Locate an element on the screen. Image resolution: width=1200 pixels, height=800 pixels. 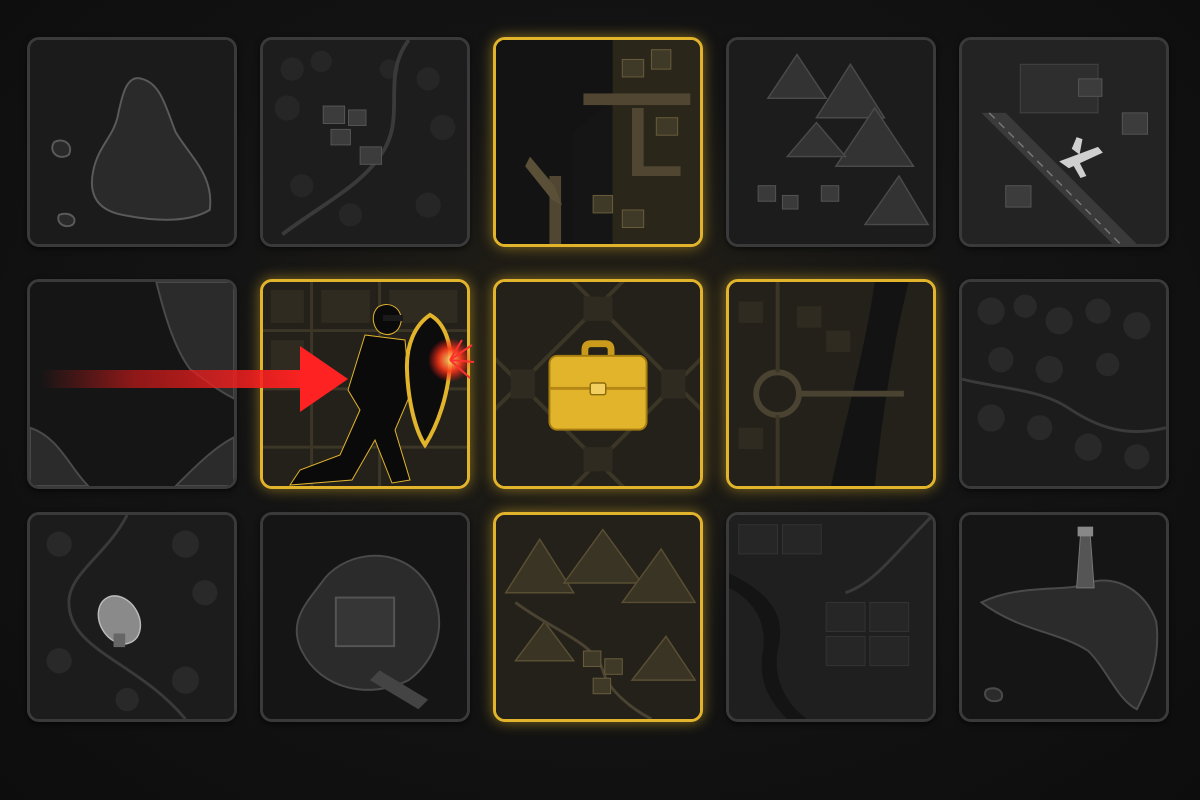
city-objective-terrain is located at coordinates (598, 384).